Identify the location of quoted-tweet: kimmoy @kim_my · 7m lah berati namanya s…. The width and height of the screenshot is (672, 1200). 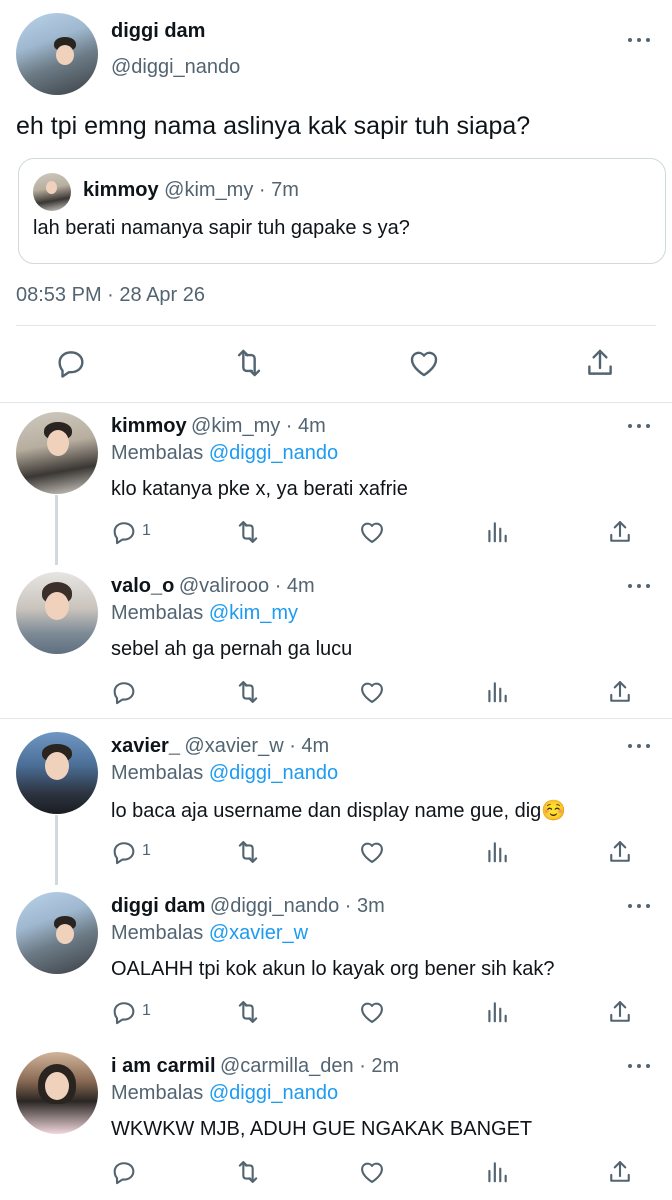
(342, 211).